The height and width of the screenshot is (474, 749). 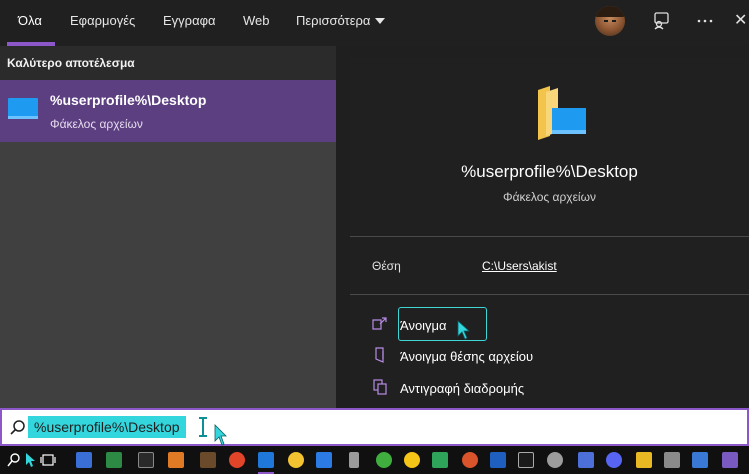 I want to click on copy-path-icon, so click(x=380, y=387).